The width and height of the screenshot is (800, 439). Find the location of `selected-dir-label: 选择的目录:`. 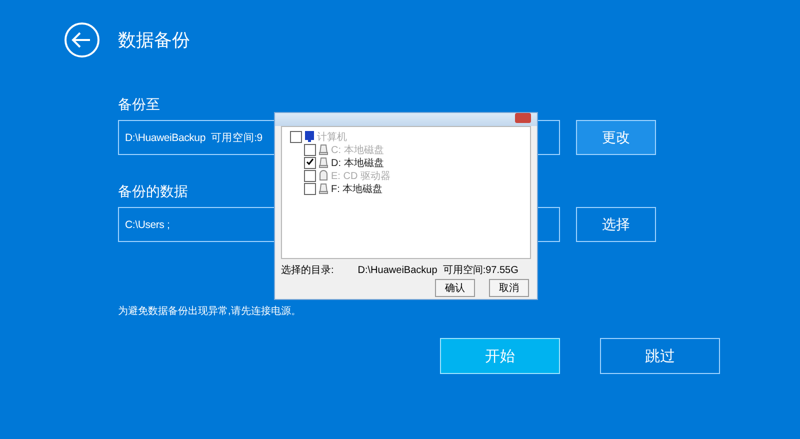

selected-dir-label: 选择的目录: is located at coordinates (307, 270).